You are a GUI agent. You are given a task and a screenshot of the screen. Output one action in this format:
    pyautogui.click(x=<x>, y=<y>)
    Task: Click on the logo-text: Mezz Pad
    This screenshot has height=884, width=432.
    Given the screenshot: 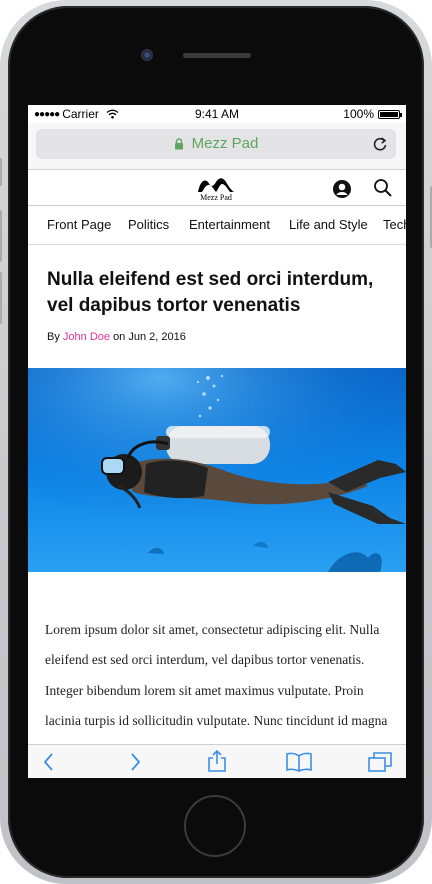 What is the action you would take?
    pyautogui.click(x=216, y=197)
    